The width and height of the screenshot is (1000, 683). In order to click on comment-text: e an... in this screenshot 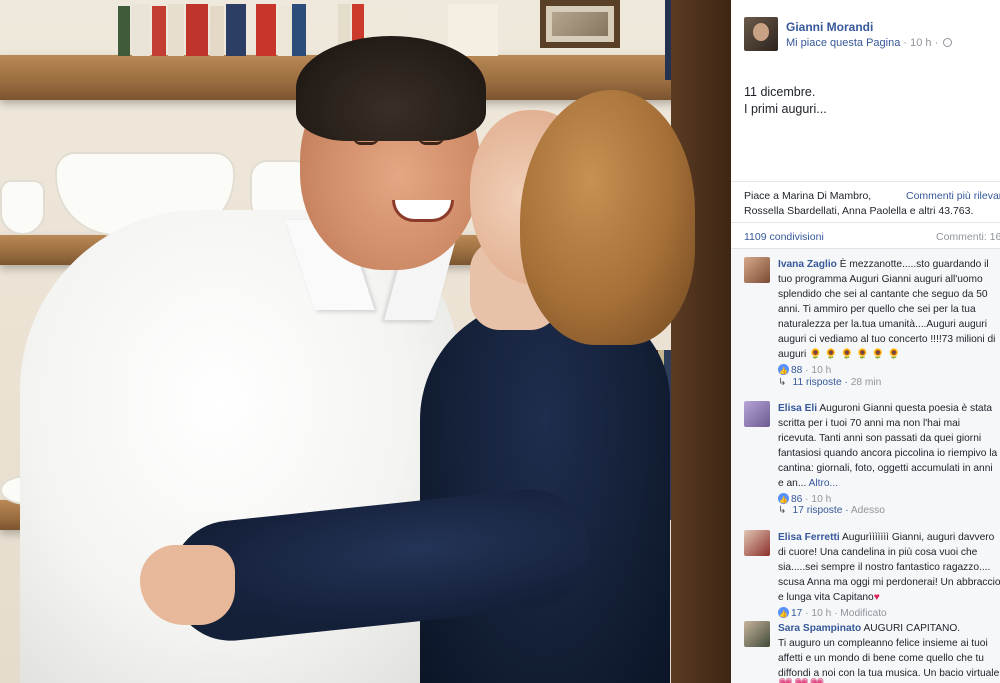, I will do `click(792, 483)`.